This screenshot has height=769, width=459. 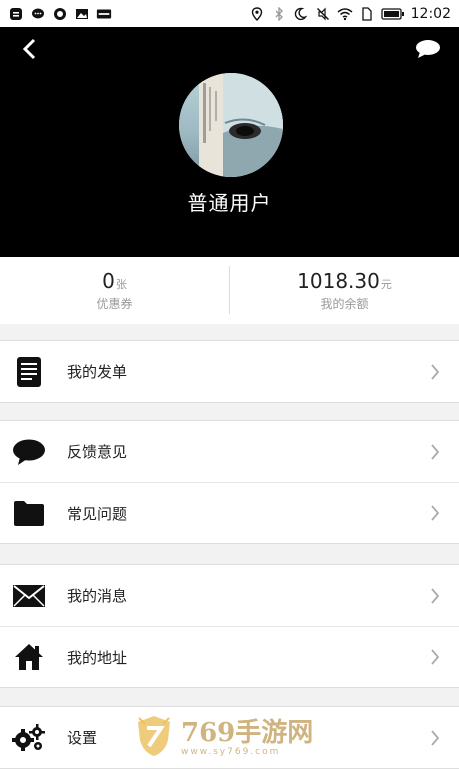 What do you see at coordinates (29, 452) in the screenshot?
I see `speech-bubble-icon` at bounding box center [29, 452].